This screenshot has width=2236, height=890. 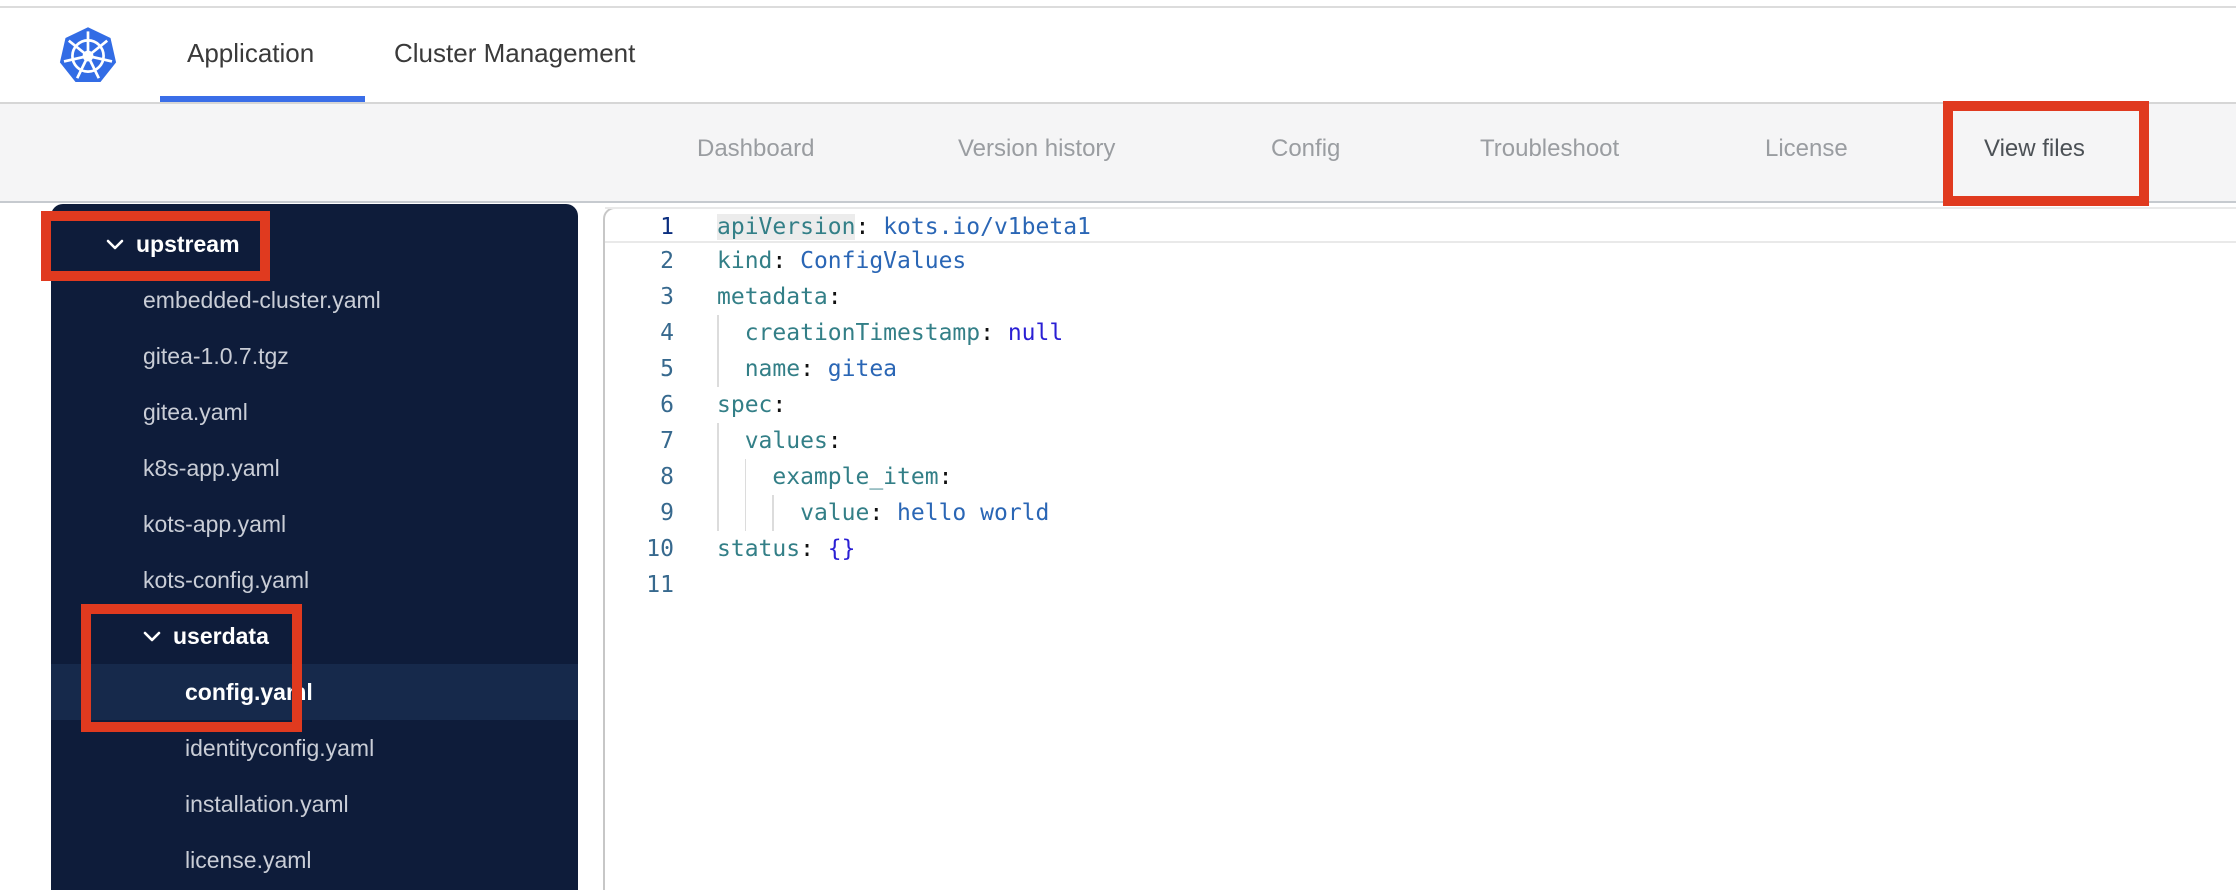 I want to click on line-number: 1, so click(x=667, y=227).